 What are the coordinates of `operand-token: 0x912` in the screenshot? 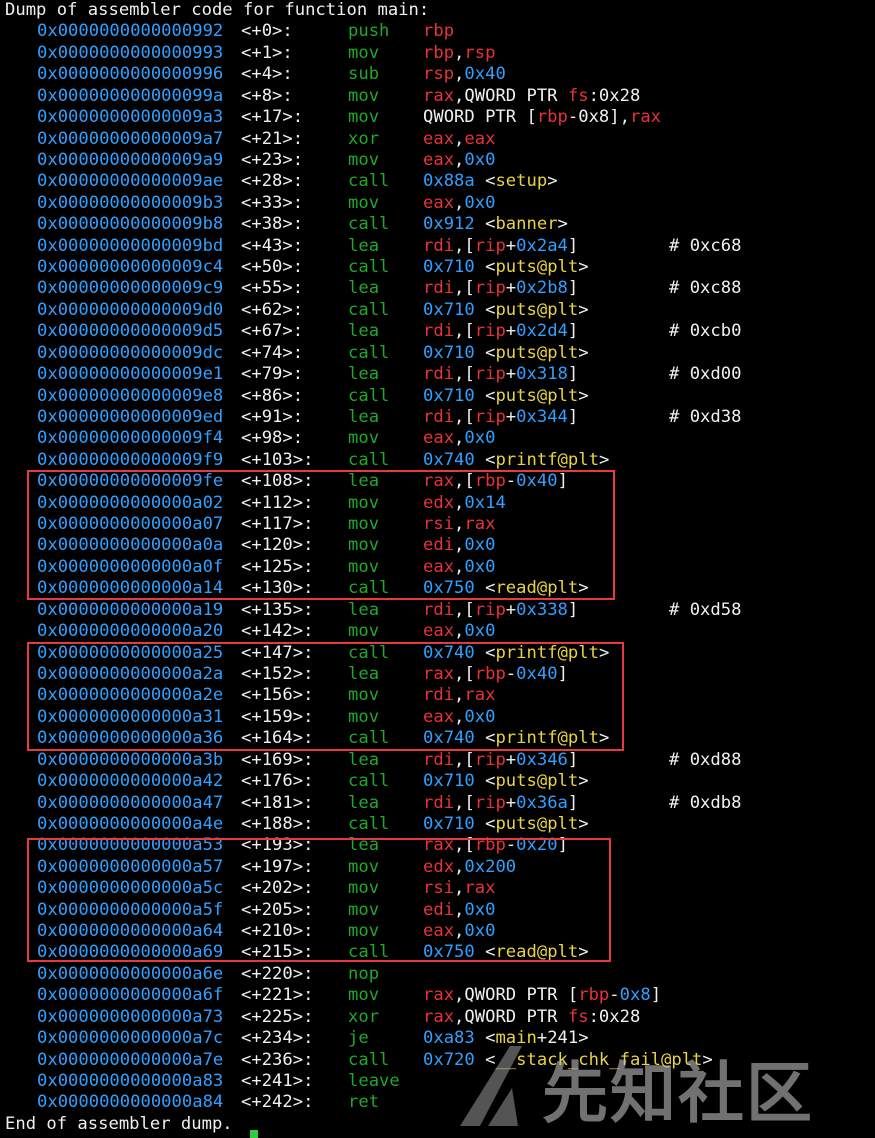 It's located at (449, 224).